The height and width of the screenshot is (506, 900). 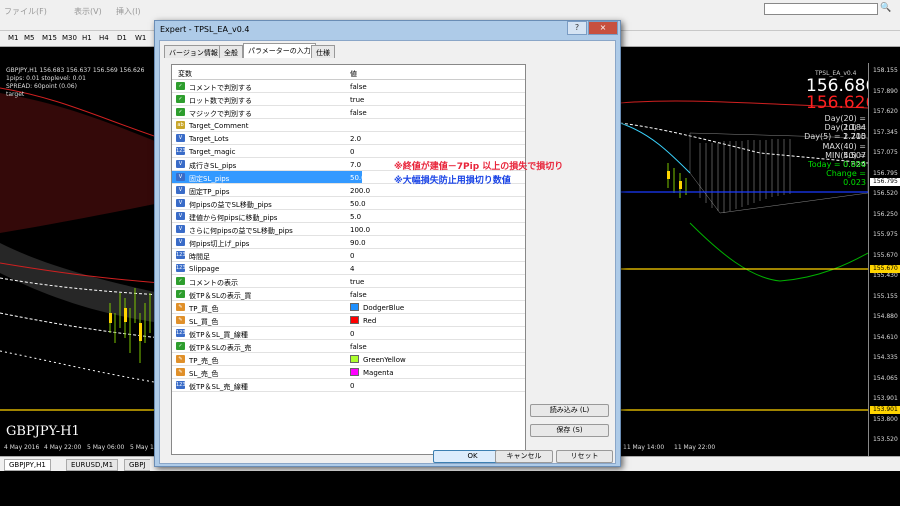 I want to click on help-button: ?, so click(x=577, y=28).